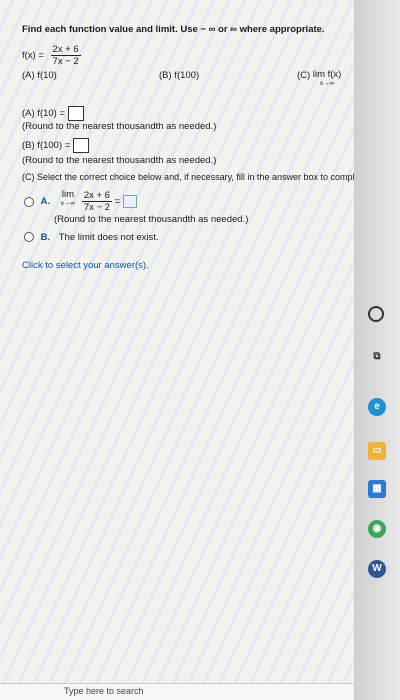  Describe the element at coordinates (327, 79) in the screenshot. I see `part-c-limit: lim f(x) x→∞` at that location.